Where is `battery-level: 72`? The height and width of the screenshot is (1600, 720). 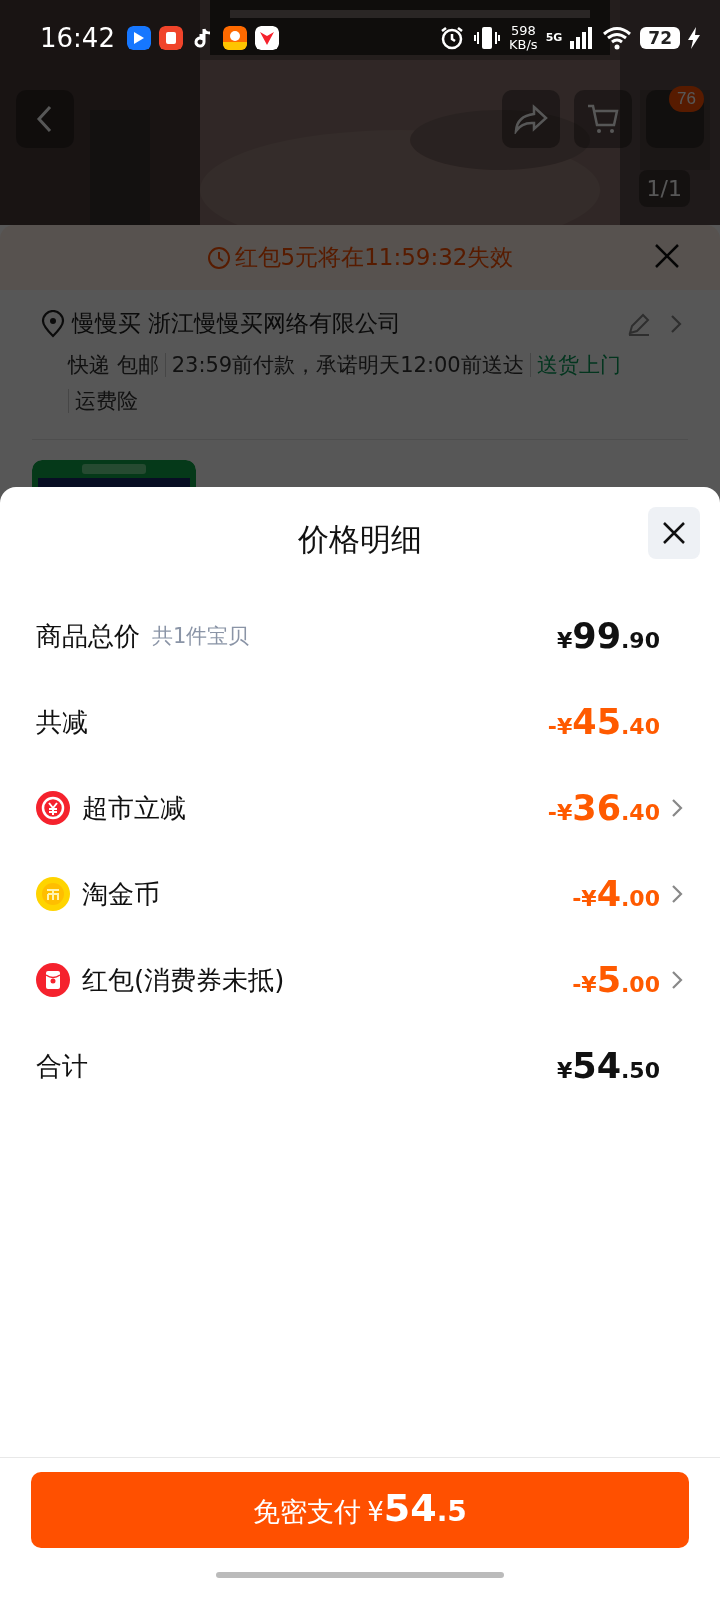
battery-level: 72 is located at coordinates (660, 37).